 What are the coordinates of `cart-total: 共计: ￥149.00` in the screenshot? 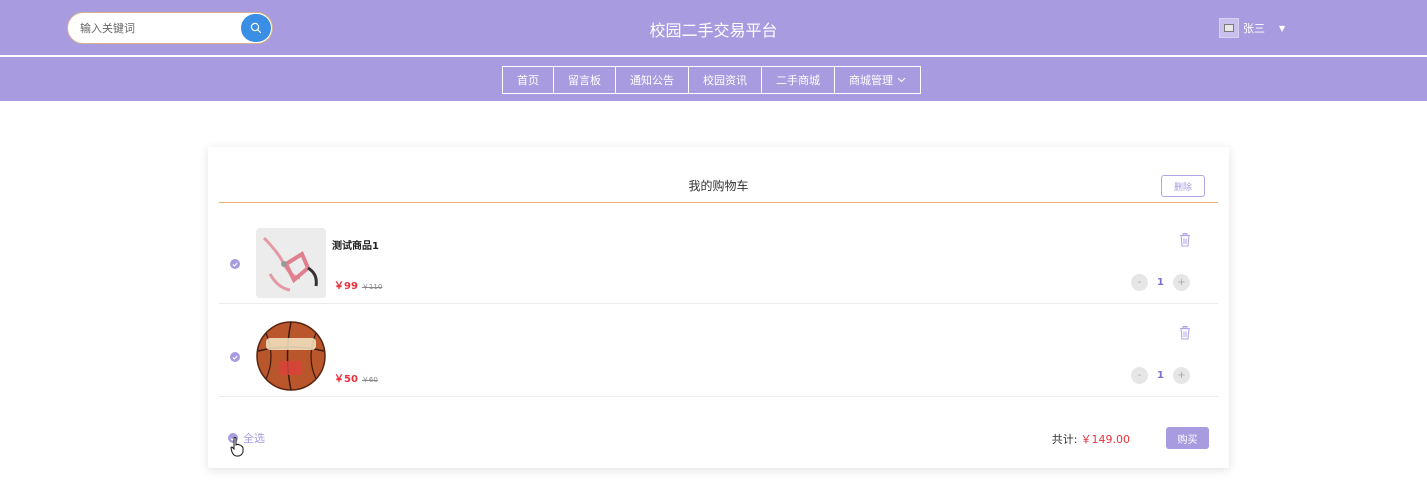 It's located at (1091, 439).